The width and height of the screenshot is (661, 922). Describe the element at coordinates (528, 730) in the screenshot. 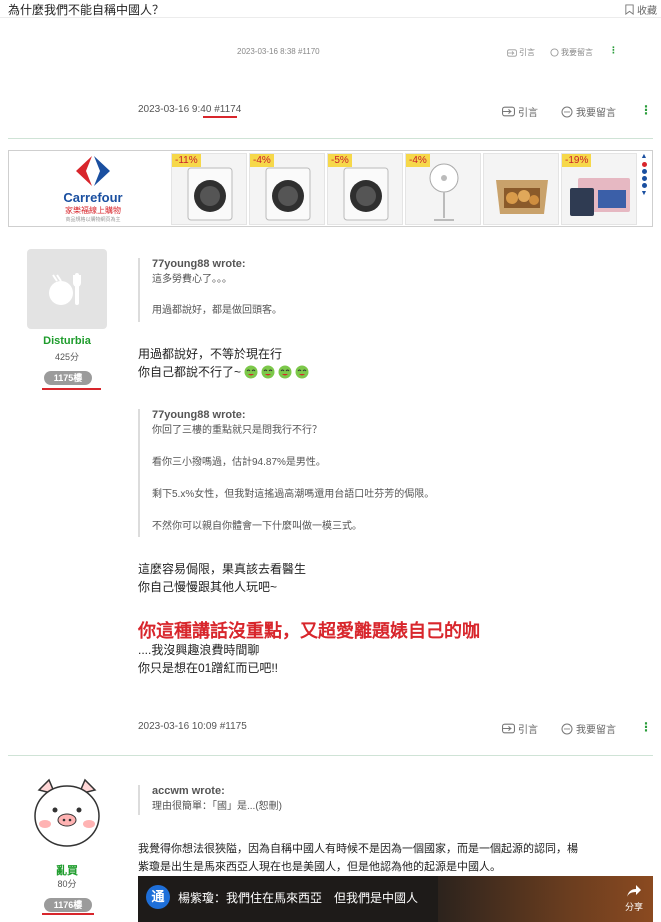

I see `post-1175-quote-label: 引言` at that location.